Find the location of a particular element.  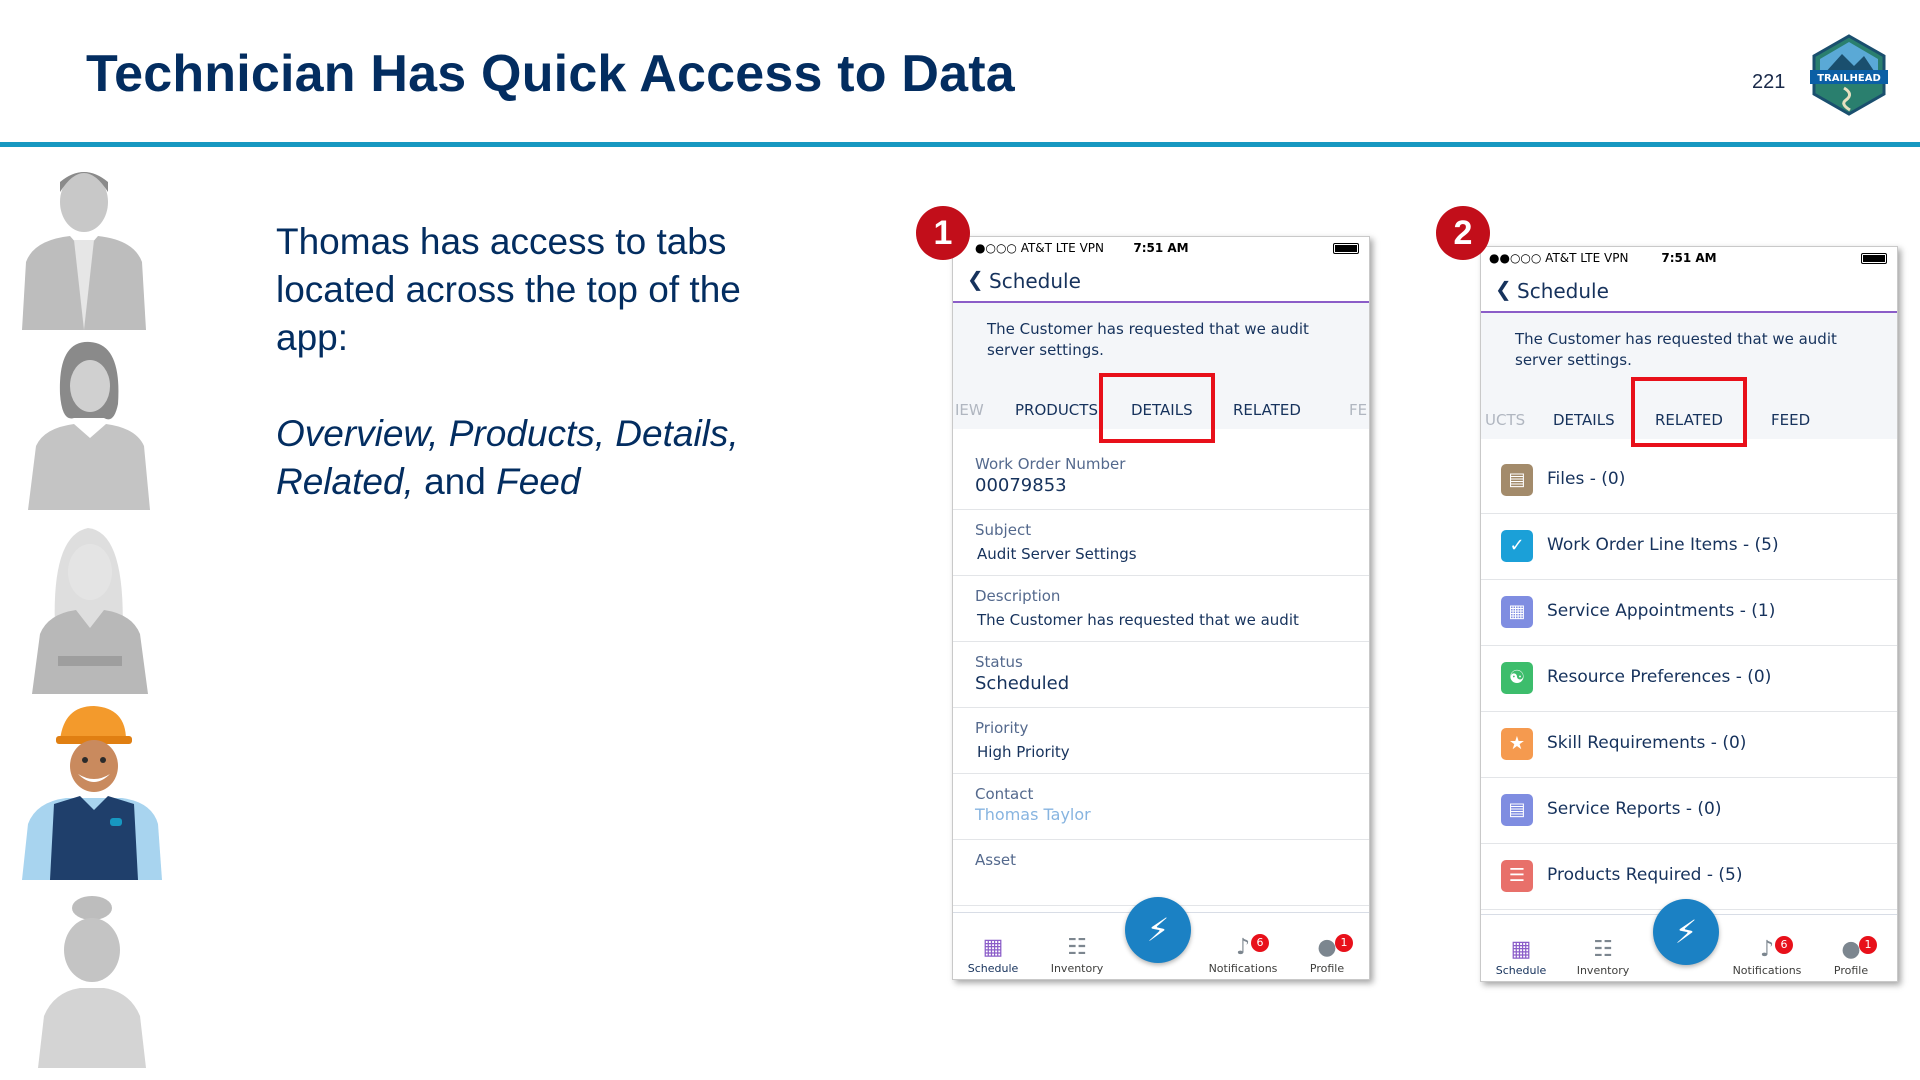

field-priority: Priority High Priority is located at coordinates (1161, 740).